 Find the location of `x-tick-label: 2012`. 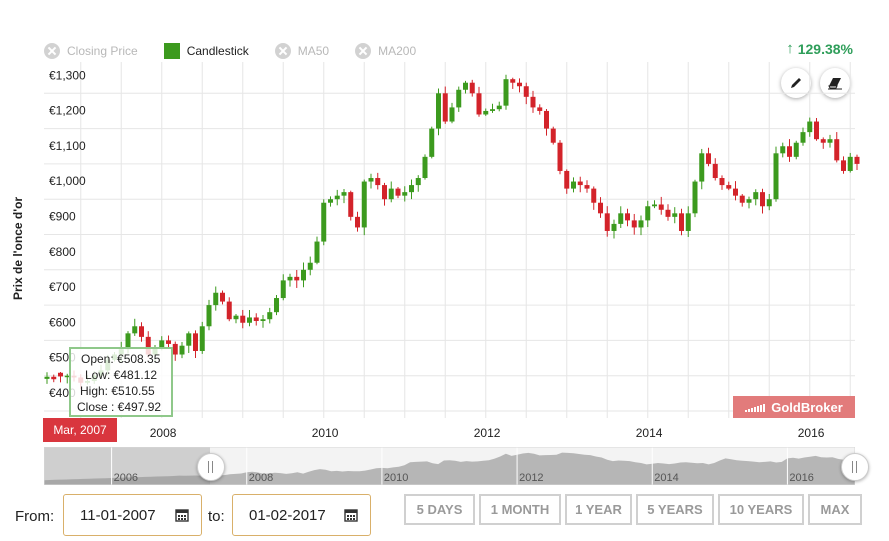

x-tick-label: 2012 is located at coordinates (487, 433).